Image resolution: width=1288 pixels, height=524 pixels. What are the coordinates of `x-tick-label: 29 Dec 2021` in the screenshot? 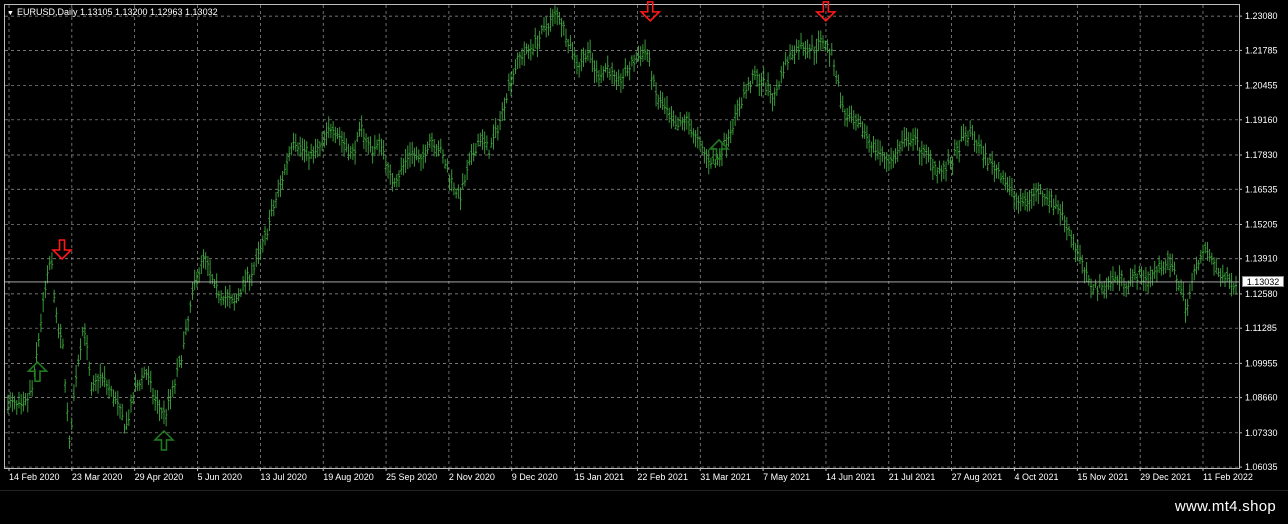 It's located at (1165, 477).